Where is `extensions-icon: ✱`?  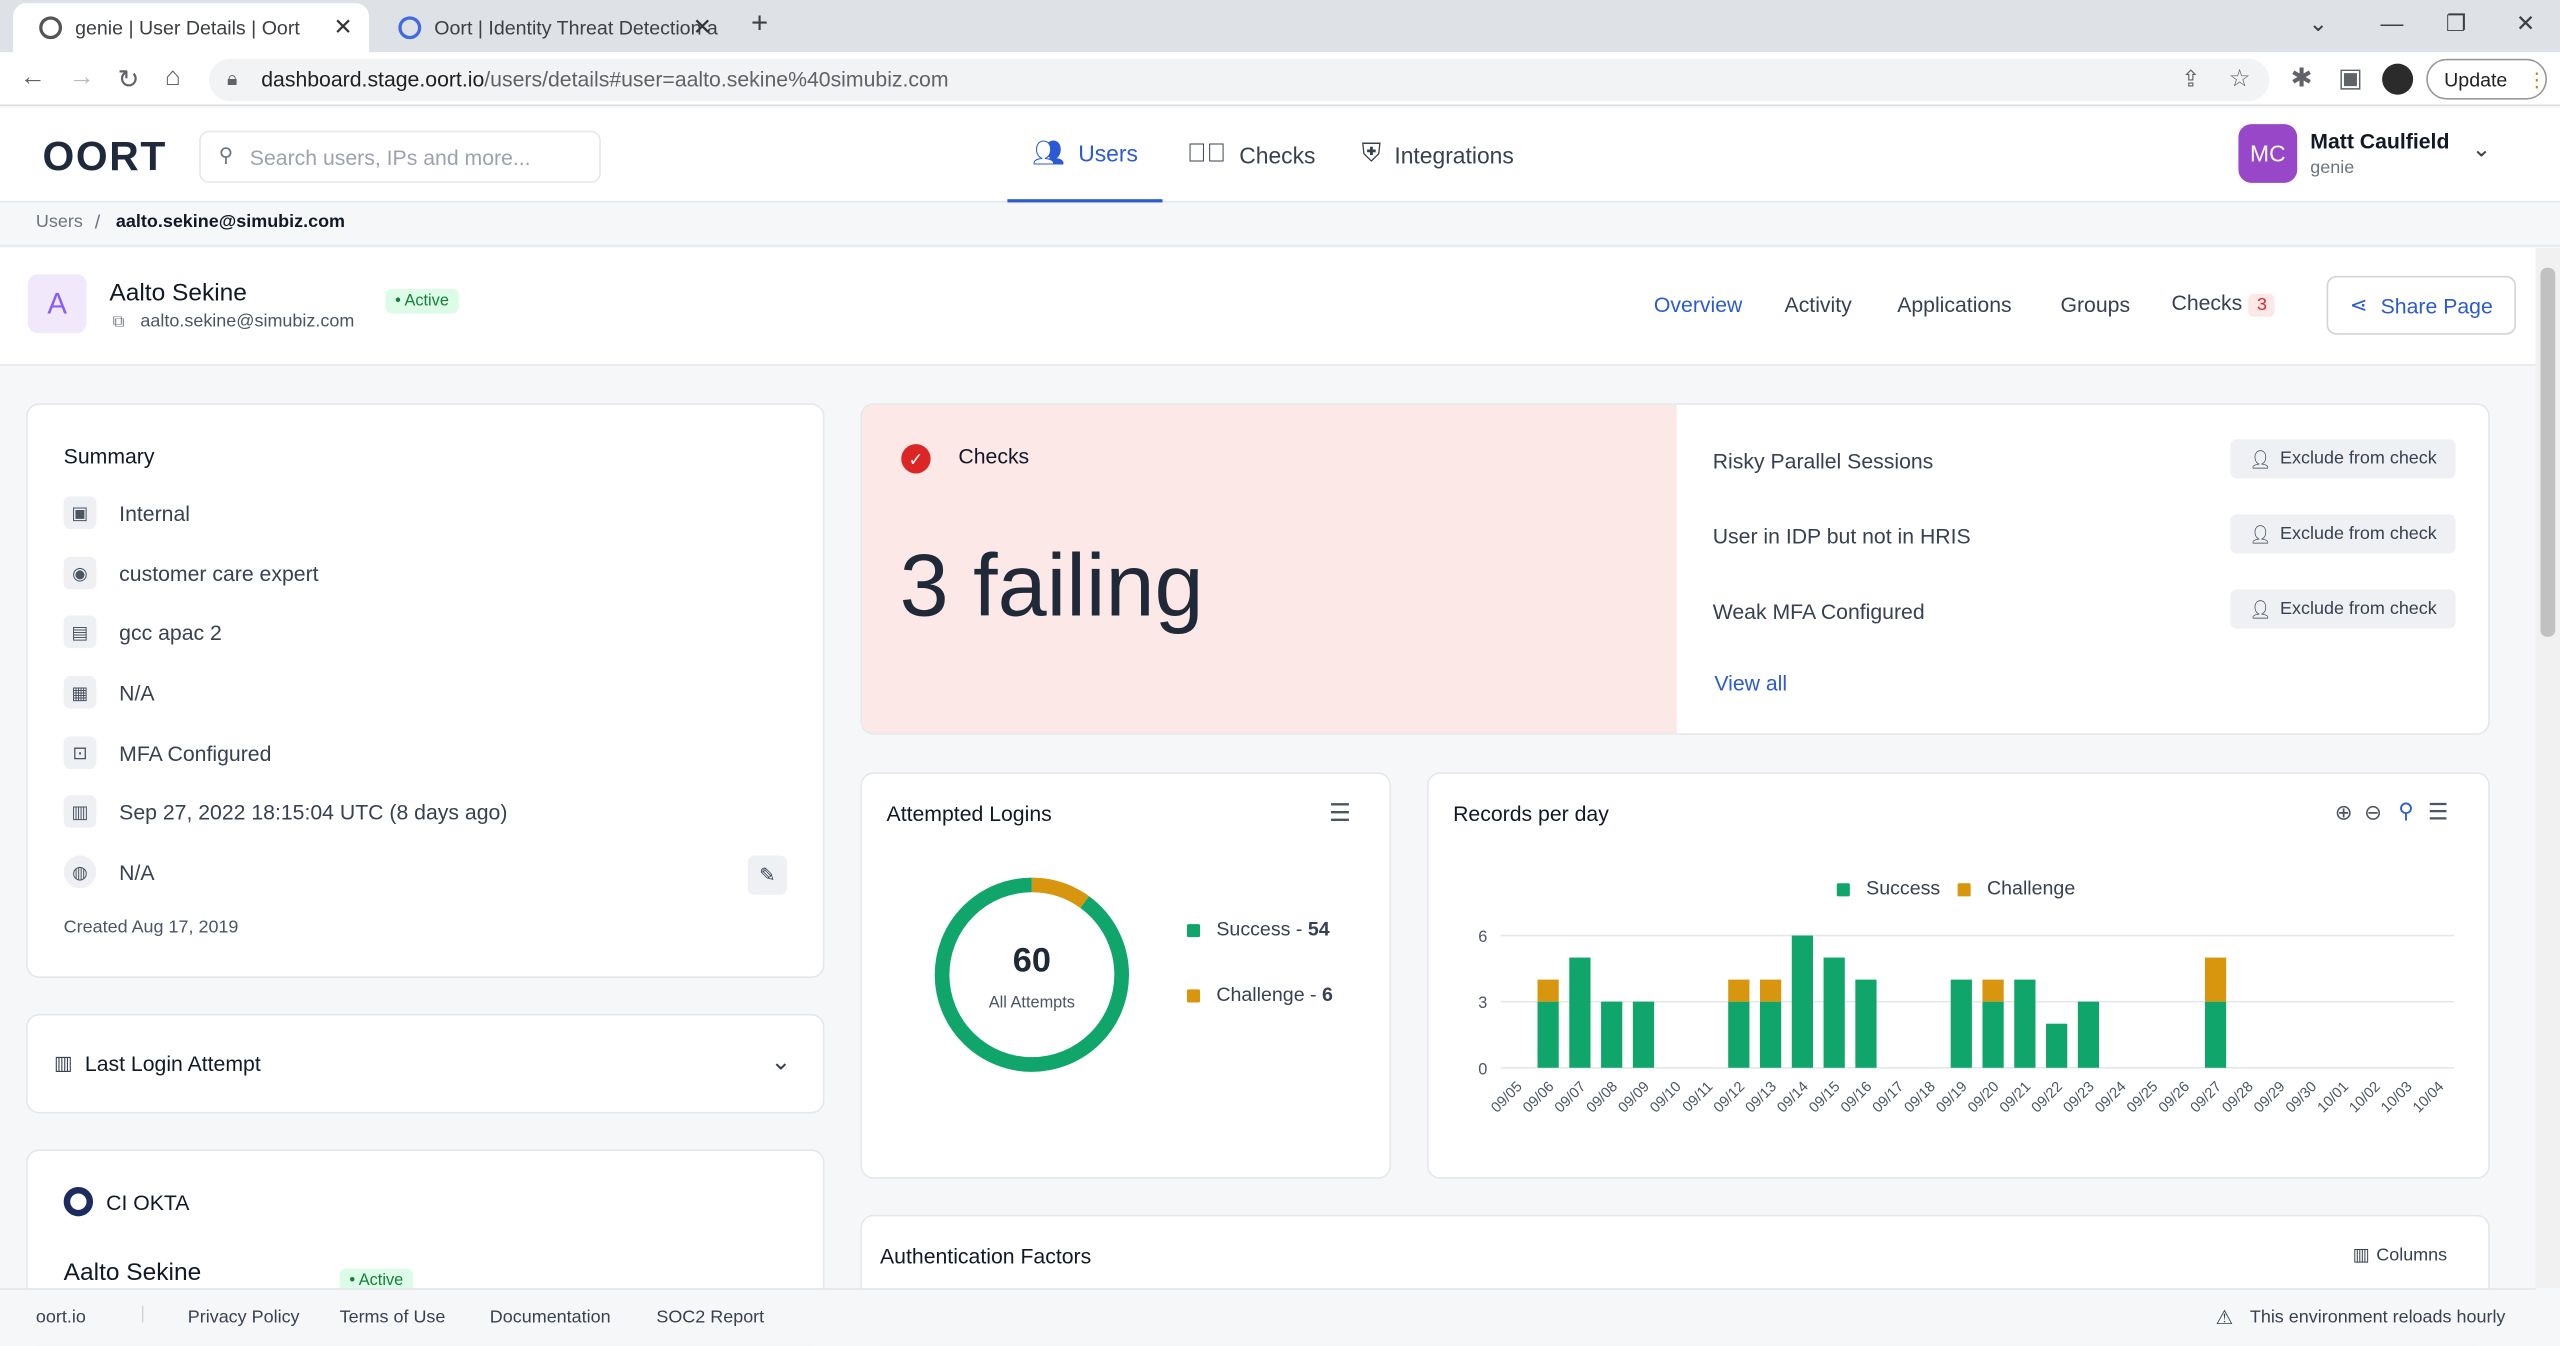 extensions-icon: ✱ is located at coordinates (2302, 78).